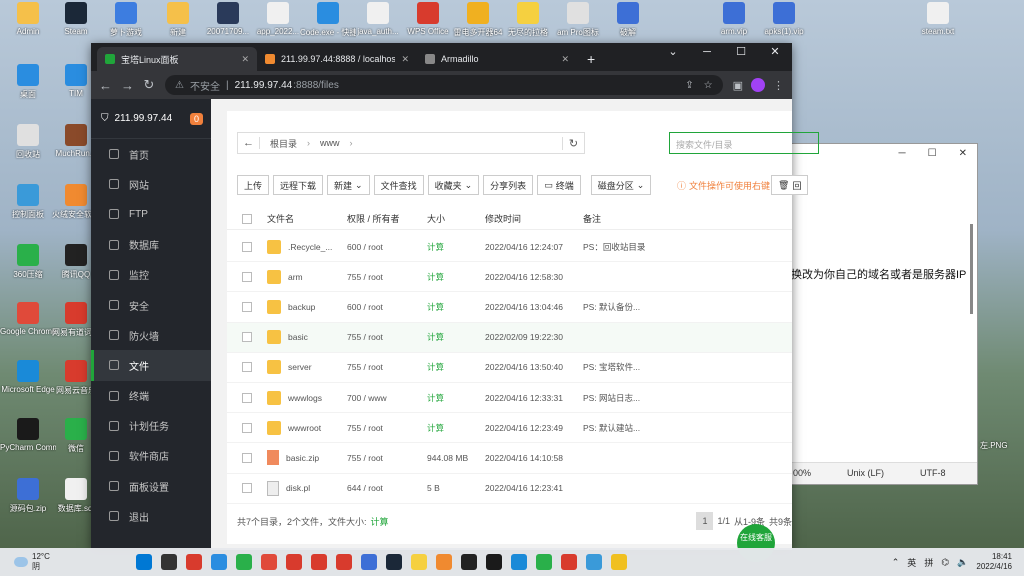  I want to click on toolbar-button: 磁盘分区 ⌄, so click(621, 185).